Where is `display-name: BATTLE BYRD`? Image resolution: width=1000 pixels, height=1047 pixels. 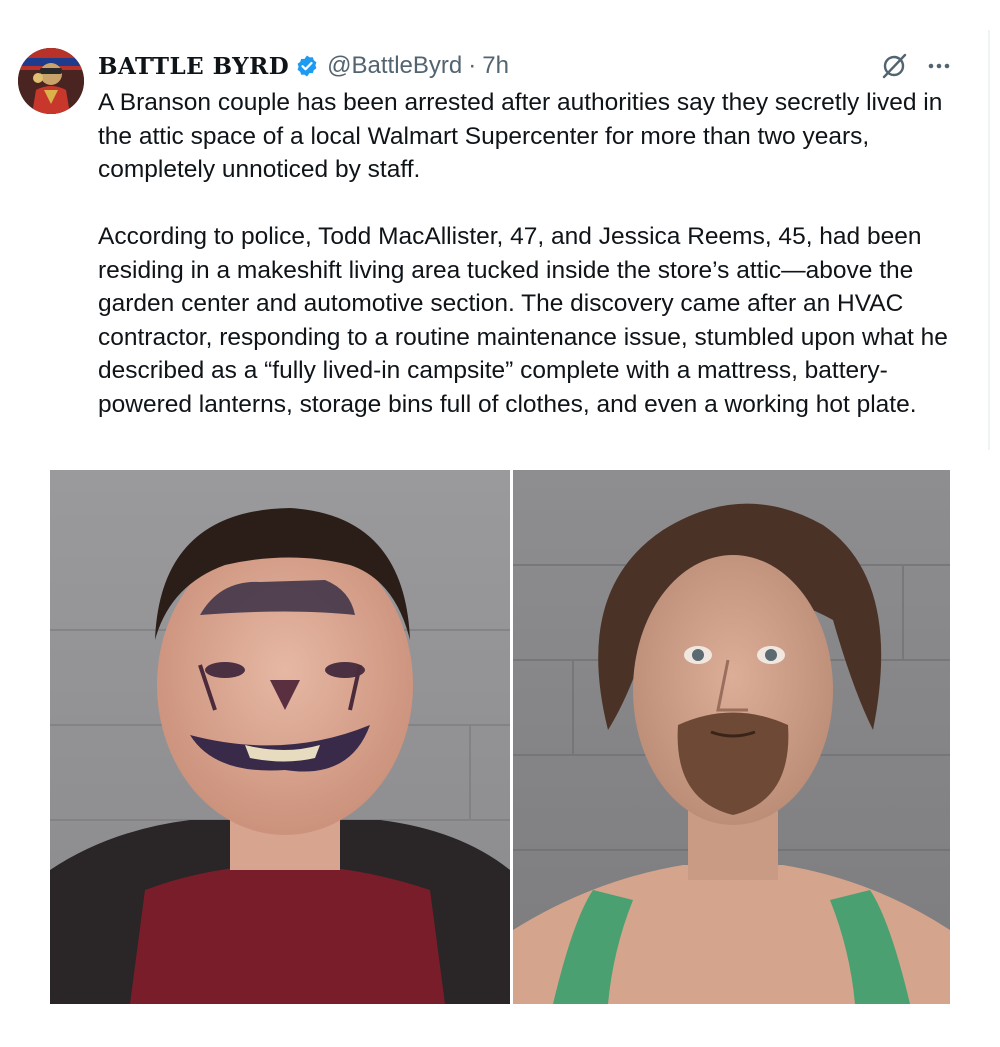
display-name: BATTLE BYRD is located at coordinates (193, 66).